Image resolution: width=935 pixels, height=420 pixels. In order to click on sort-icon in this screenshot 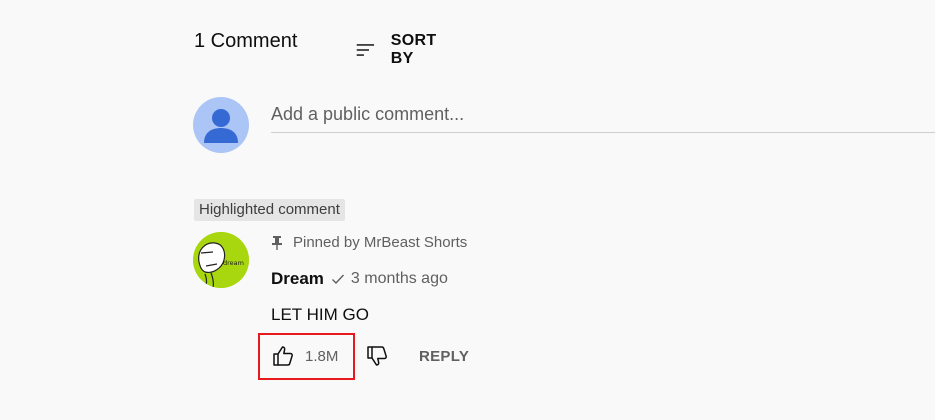, I will do `click(365, 50)`.